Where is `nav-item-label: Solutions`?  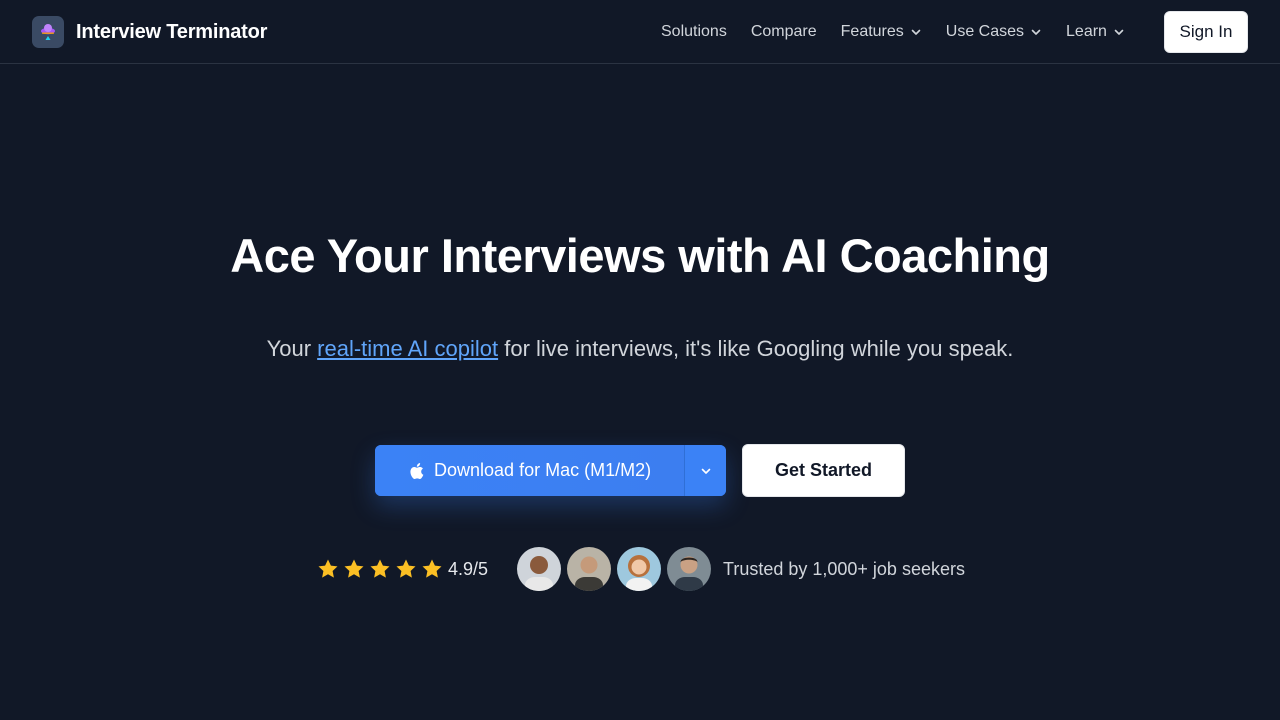
nav-item-label: Solutions is located at coordinates (694, 31).